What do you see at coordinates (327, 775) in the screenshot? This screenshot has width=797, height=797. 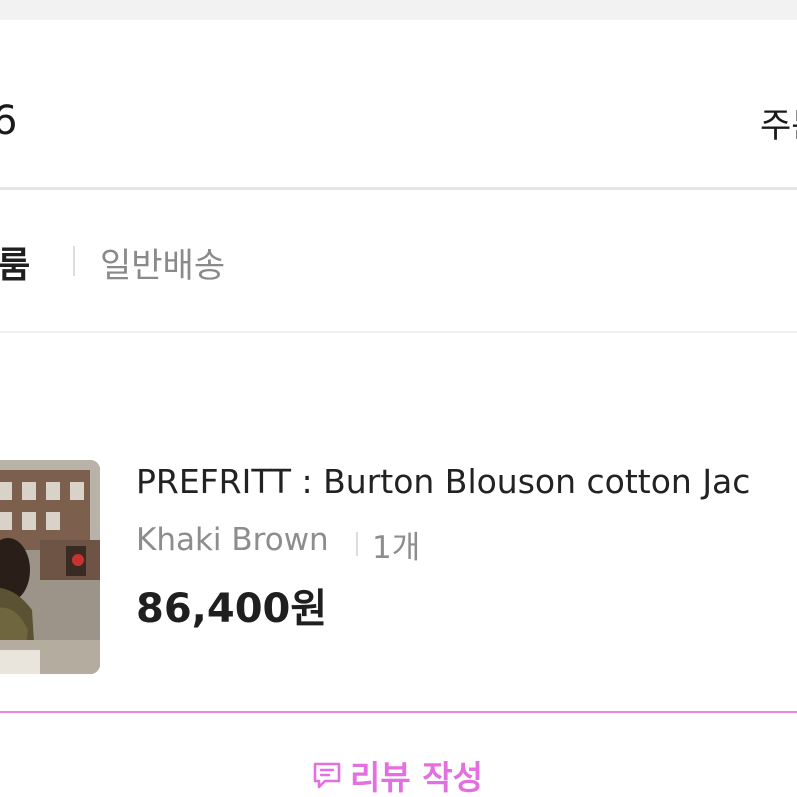 I see `comment-icon` at bounding box center [327, 775].